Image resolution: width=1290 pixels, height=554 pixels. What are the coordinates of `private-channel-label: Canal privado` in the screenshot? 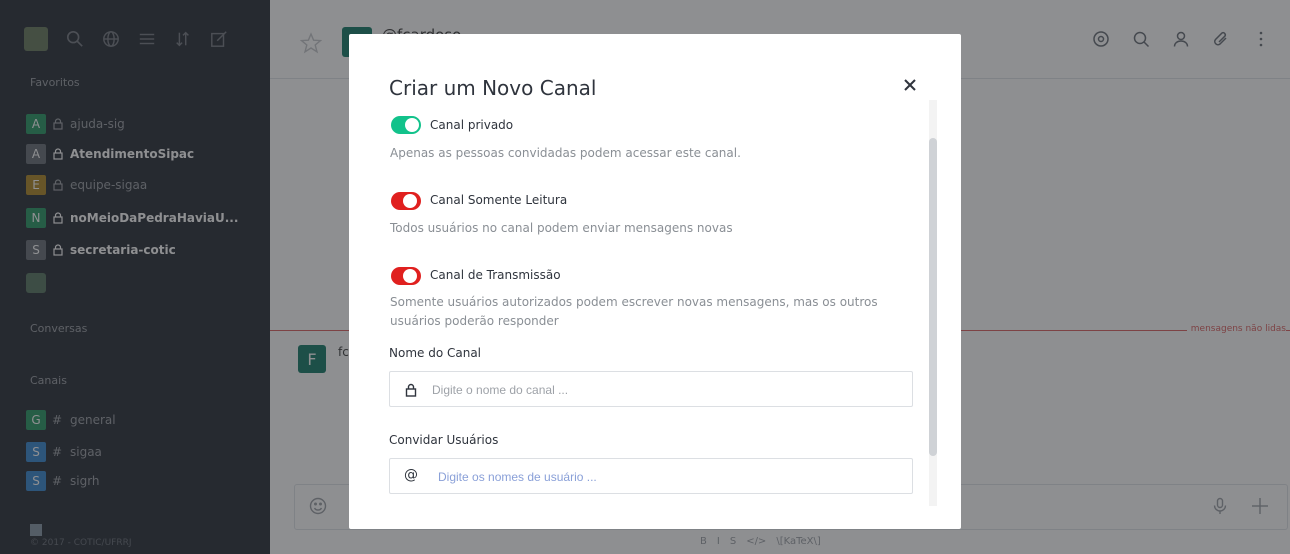 It's located at (472, 125).